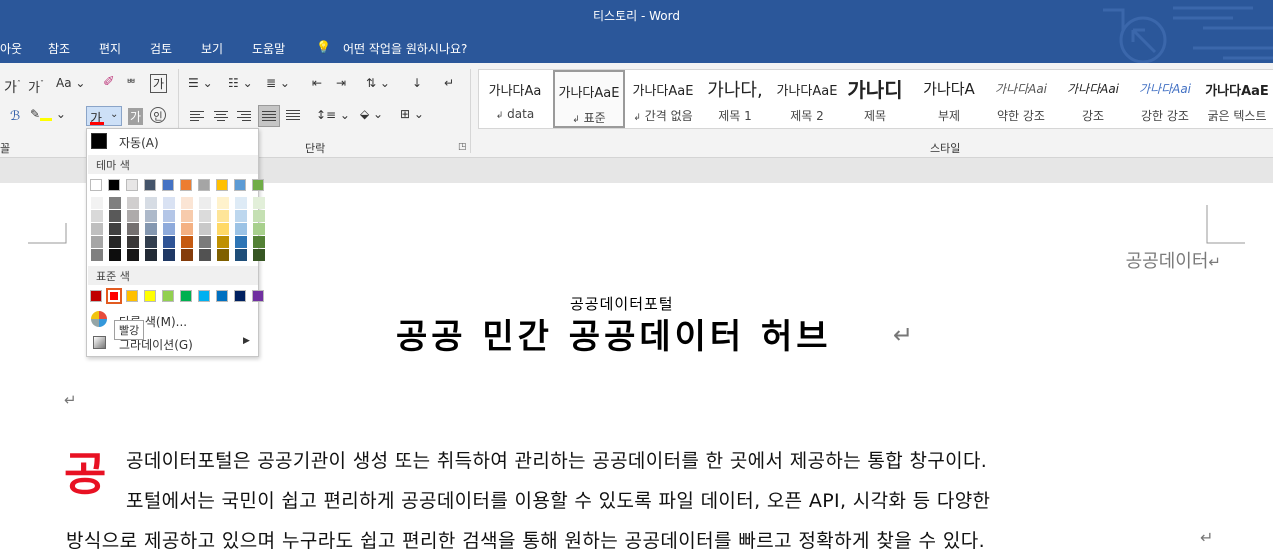  What do you see at coordinates (12, 87) in the screenshot?
I see `grow-font-button: 가ˆ` at bounding box center [12, 87].